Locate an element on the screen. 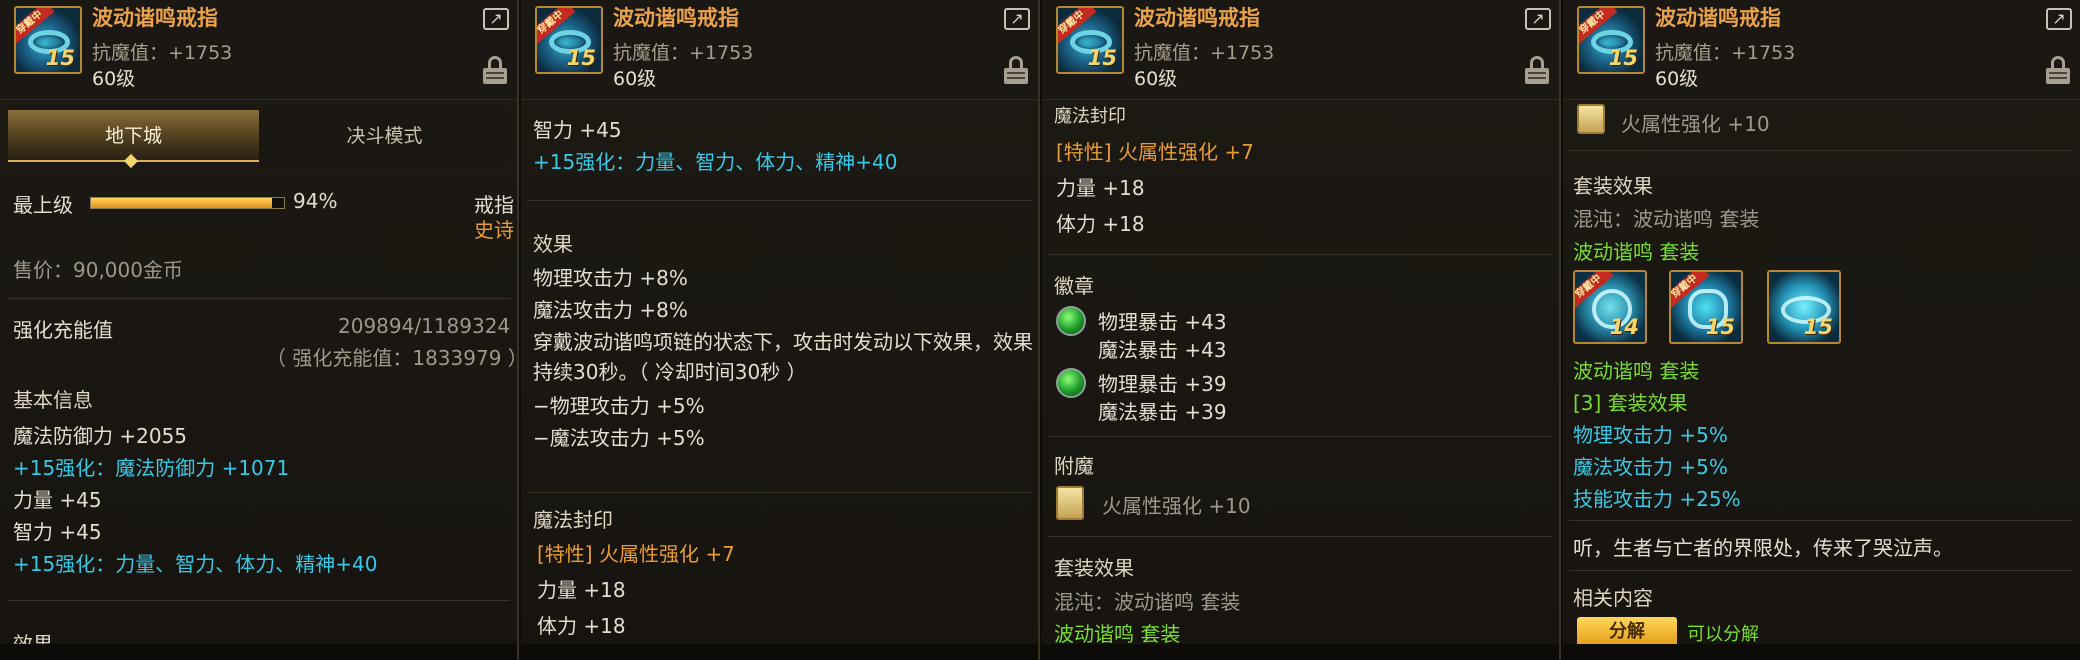 Image resolution: width=2080 pixels, height=660 pixels. enhance-level-badge: 14 is located at coordinates (1624, 327).